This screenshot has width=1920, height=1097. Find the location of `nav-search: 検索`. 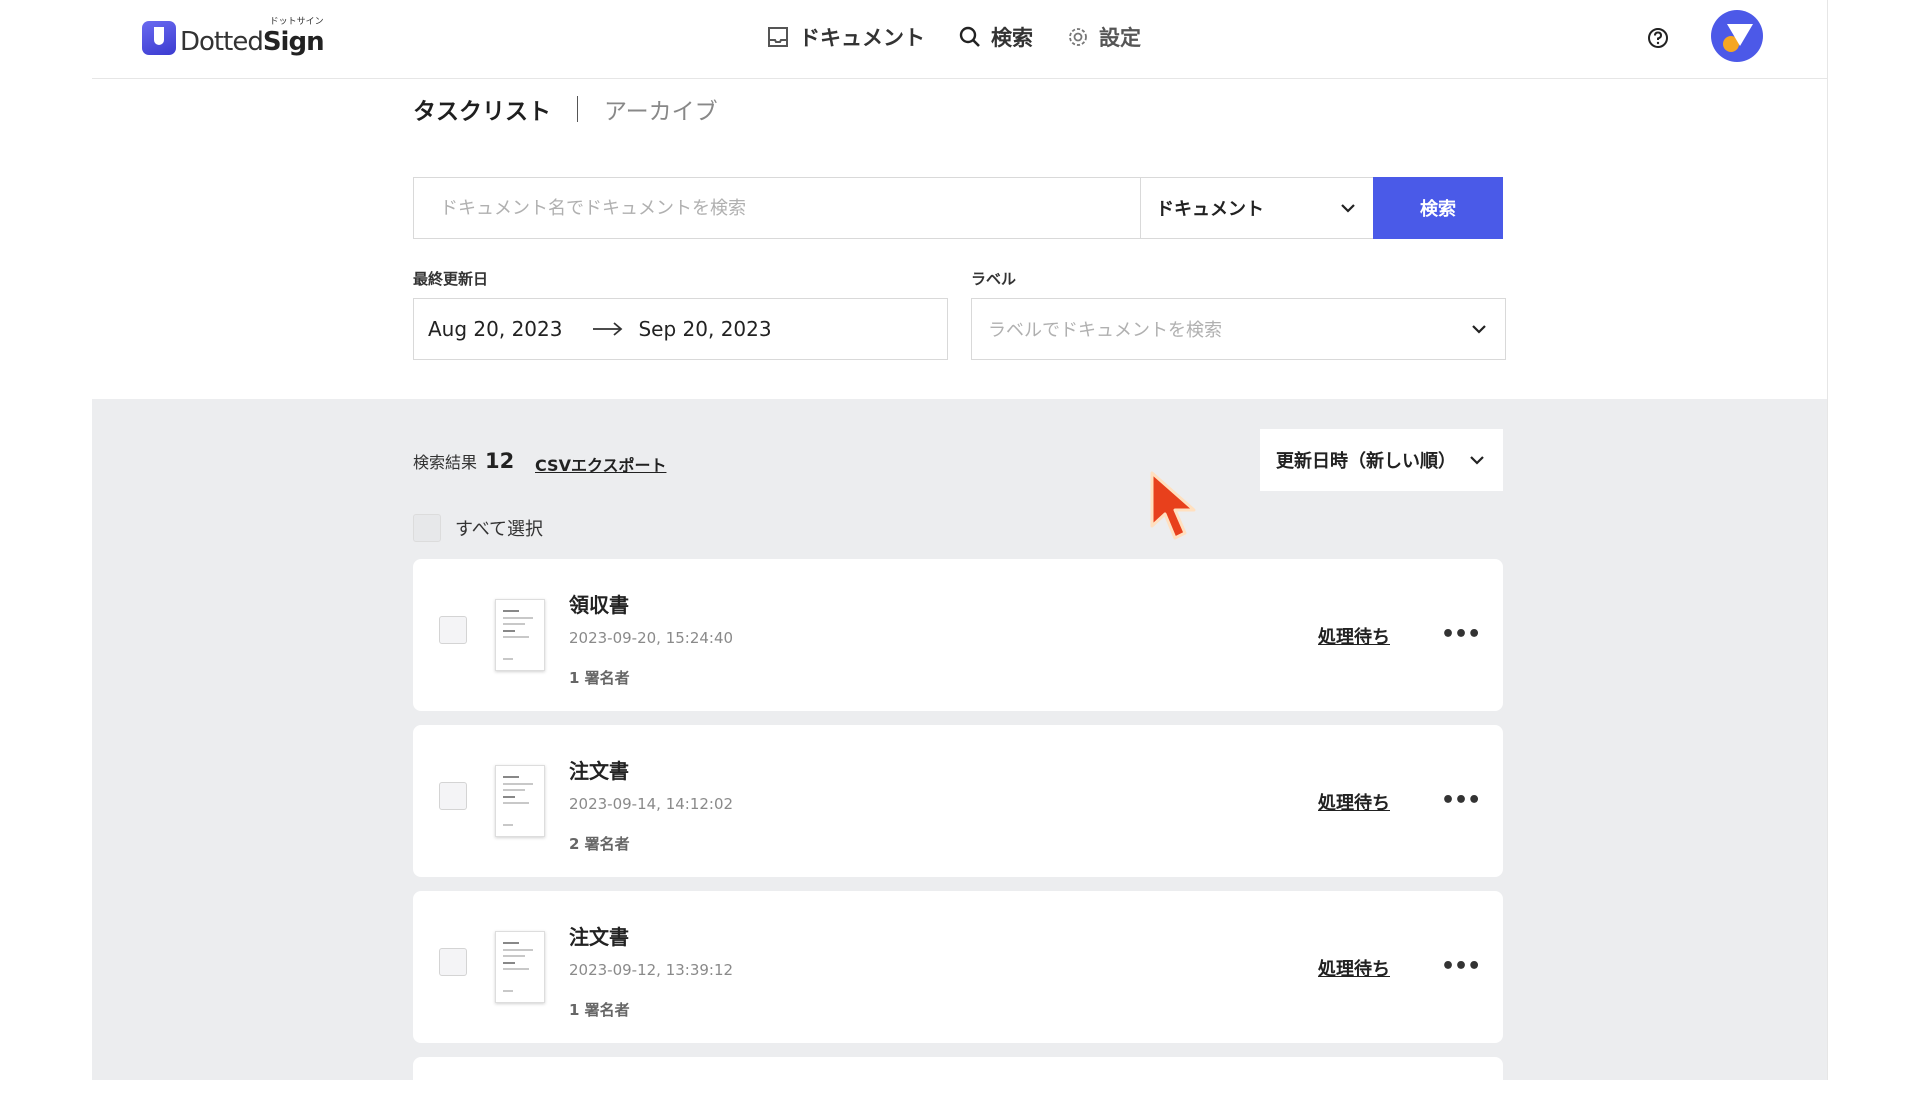

nav-search: 検索 is located at coordinates (996, 37).